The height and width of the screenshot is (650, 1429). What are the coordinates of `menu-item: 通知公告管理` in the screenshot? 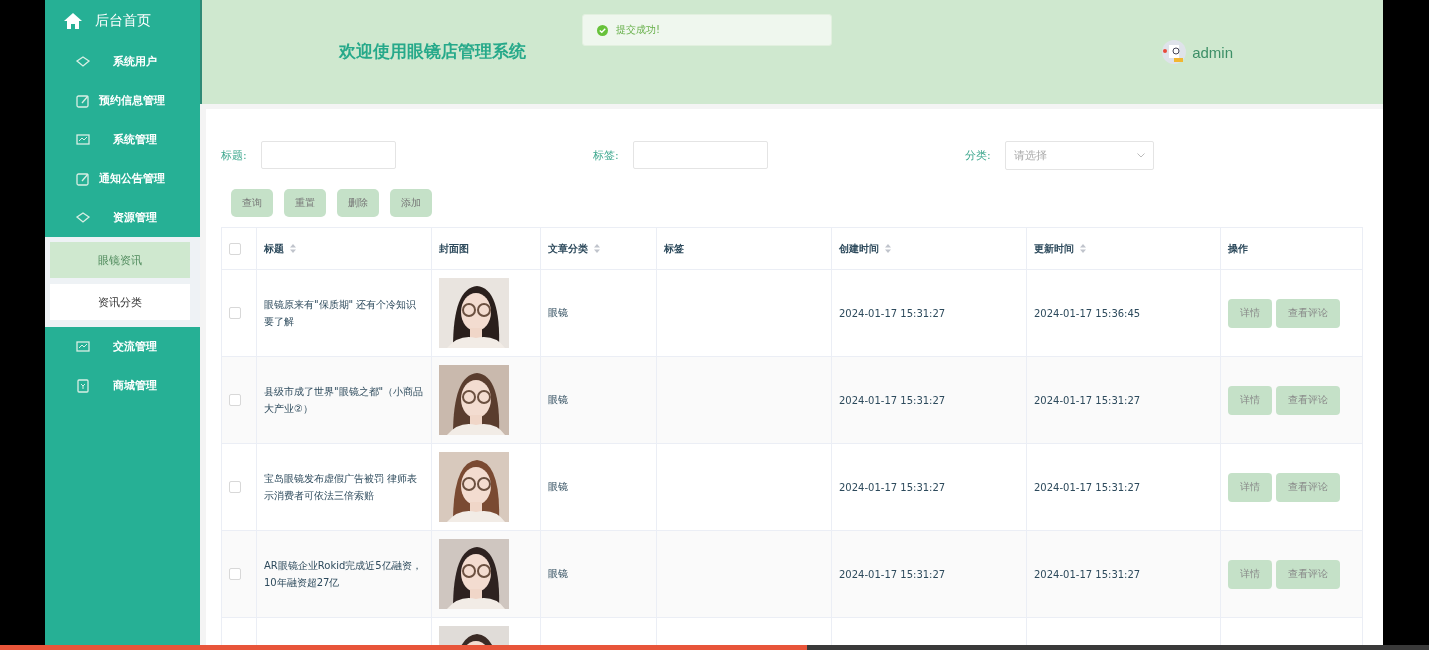 It's located at (122, 178).